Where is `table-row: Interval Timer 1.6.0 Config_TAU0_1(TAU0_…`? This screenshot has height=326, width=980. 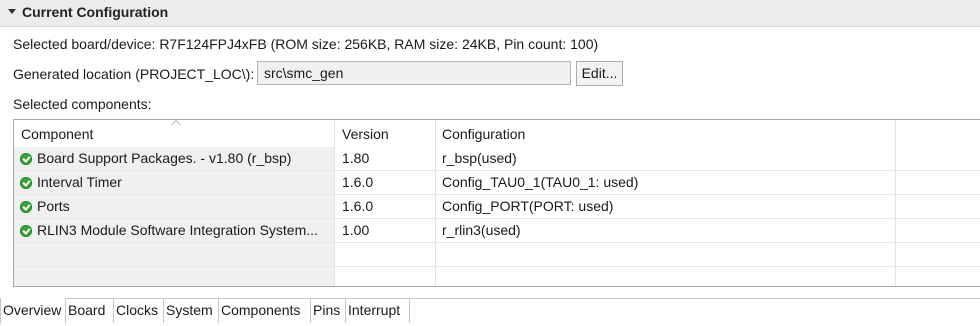 table-row: Interval Timer 1.6.0 Config_TAU0_1(TAU0_… is located at coordinates (497, 183).